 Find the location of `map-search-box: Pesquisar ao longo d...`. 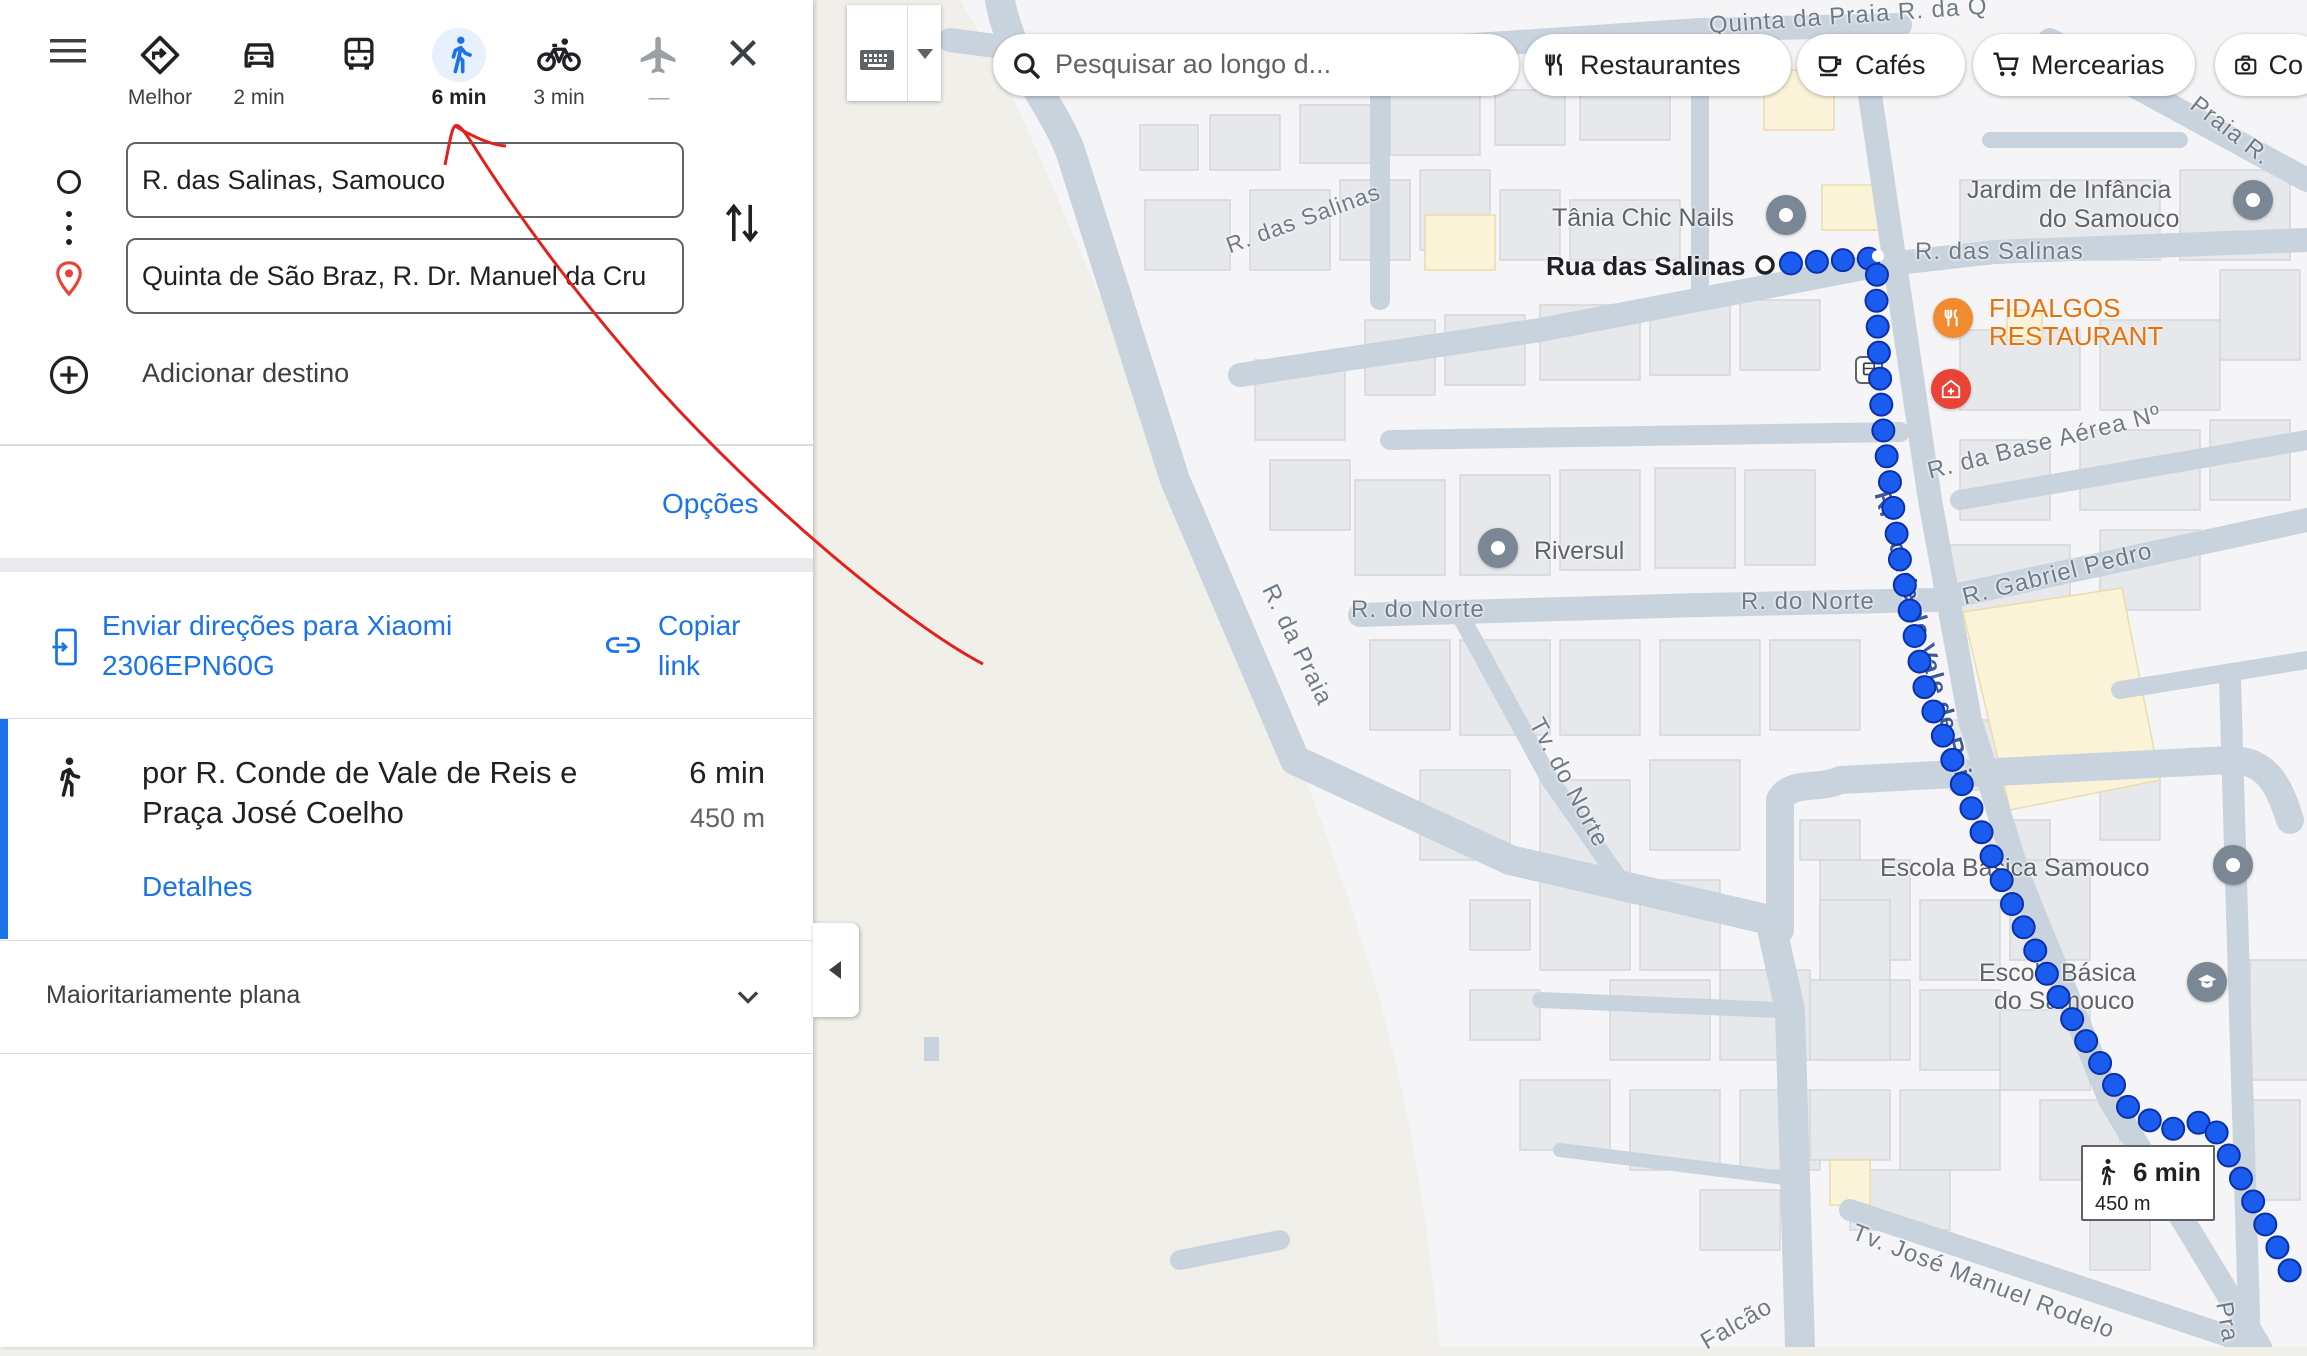

map-search-box: Pesquisar ao longo d... is located at coordinates (1256, 65).